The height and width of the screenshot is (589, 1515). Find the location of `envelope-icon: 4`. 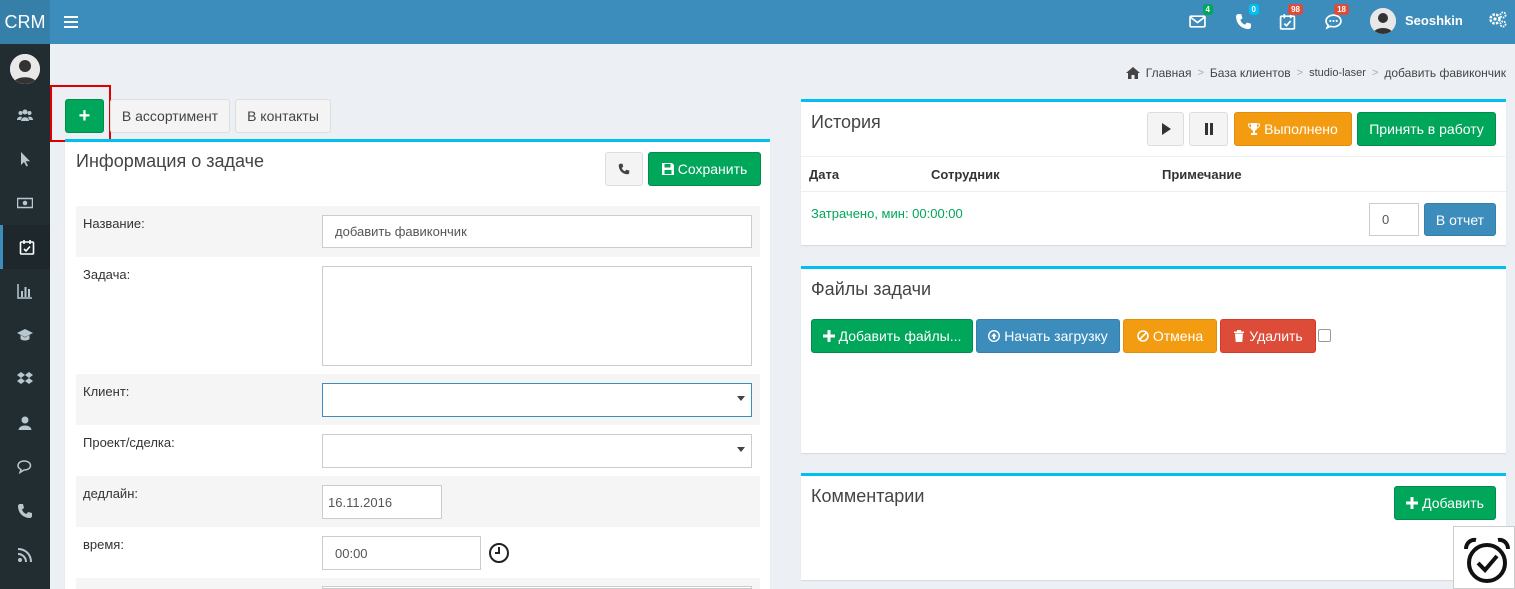

envelope-icon: 4 is located at coordinates (1199, 18).